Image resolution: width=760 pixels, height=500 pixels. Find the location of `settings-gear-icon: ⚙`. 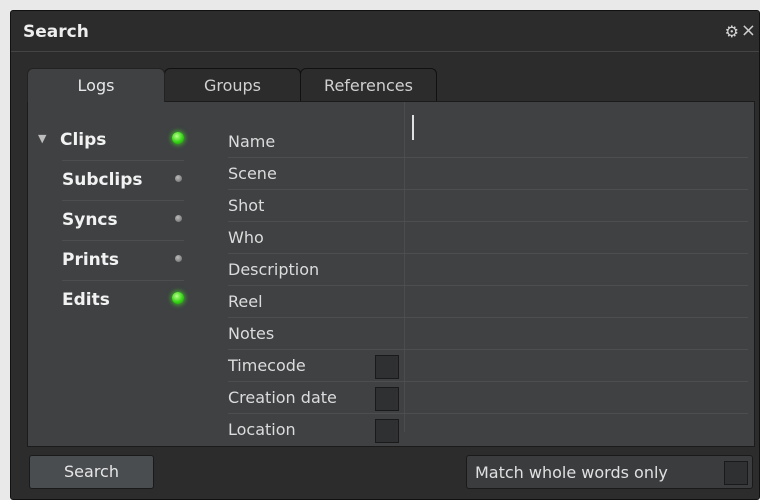

settings-gear-icon: ⚙ is located at coordinates (732, 31).